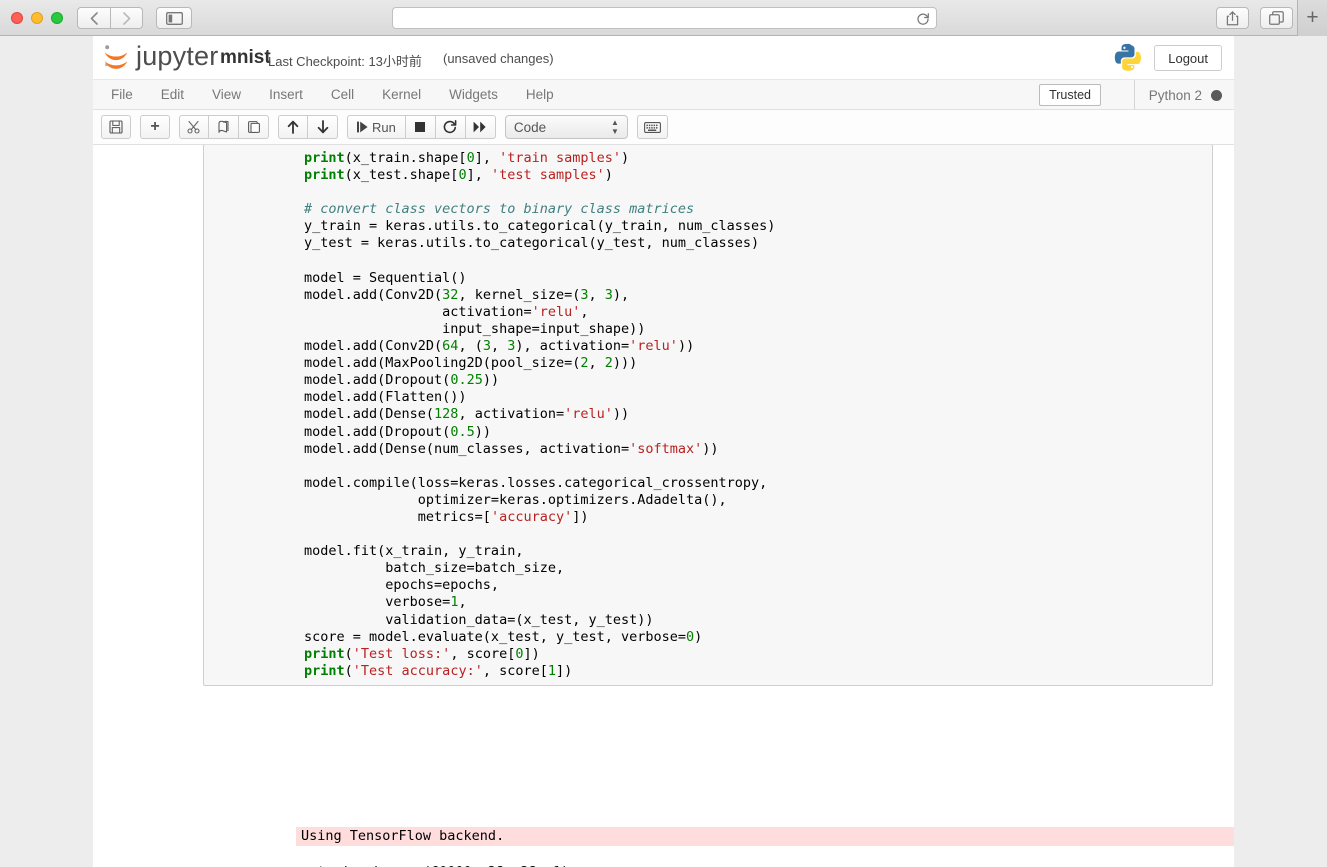 This screenshot has width=1327, height=867. What do you see at coordinates (462, 431) in the screenshot?
I see `code-token: 0.5` at bounding box center [462, 431].